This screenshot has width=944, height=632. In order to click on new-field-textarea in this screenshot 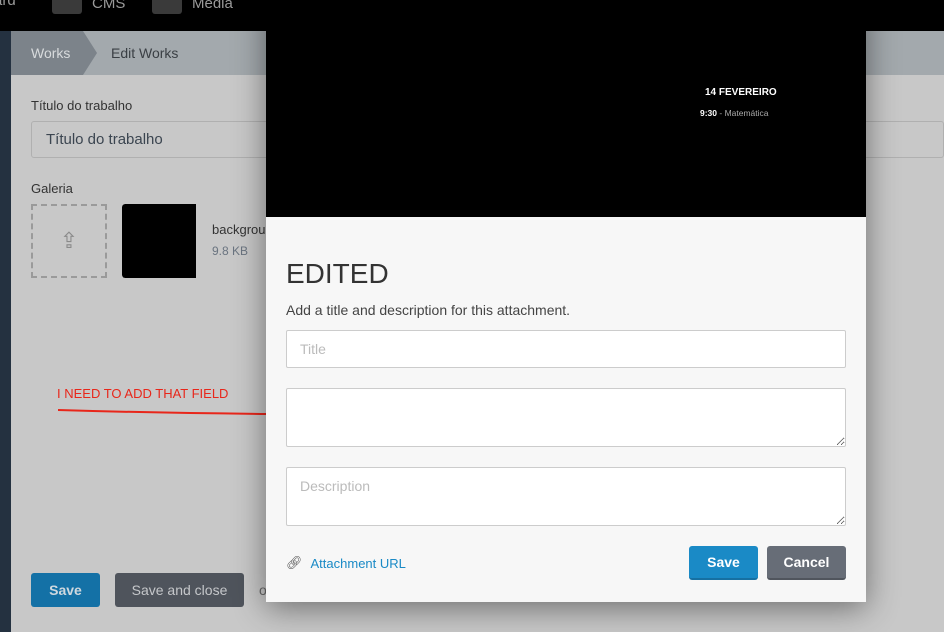, I will do `click(566, 417)`.